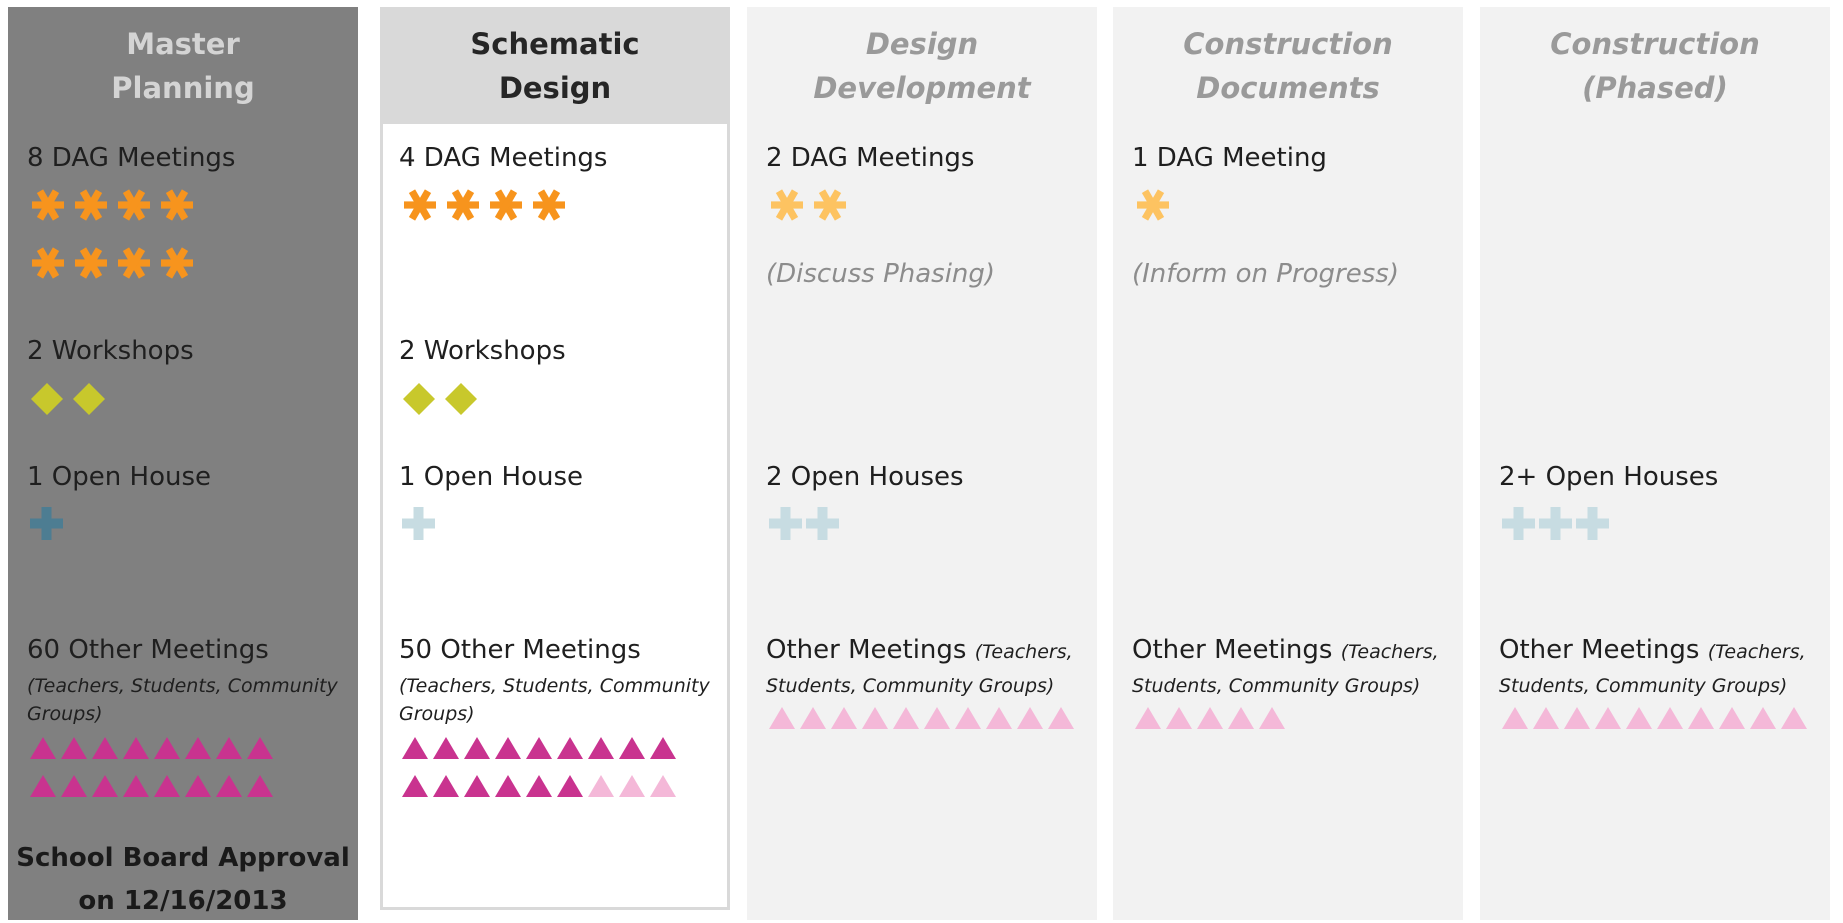 The height and width of the screenshot is (923, 1843). I want to click on phase-title: Master Planning, so click(183, 65).